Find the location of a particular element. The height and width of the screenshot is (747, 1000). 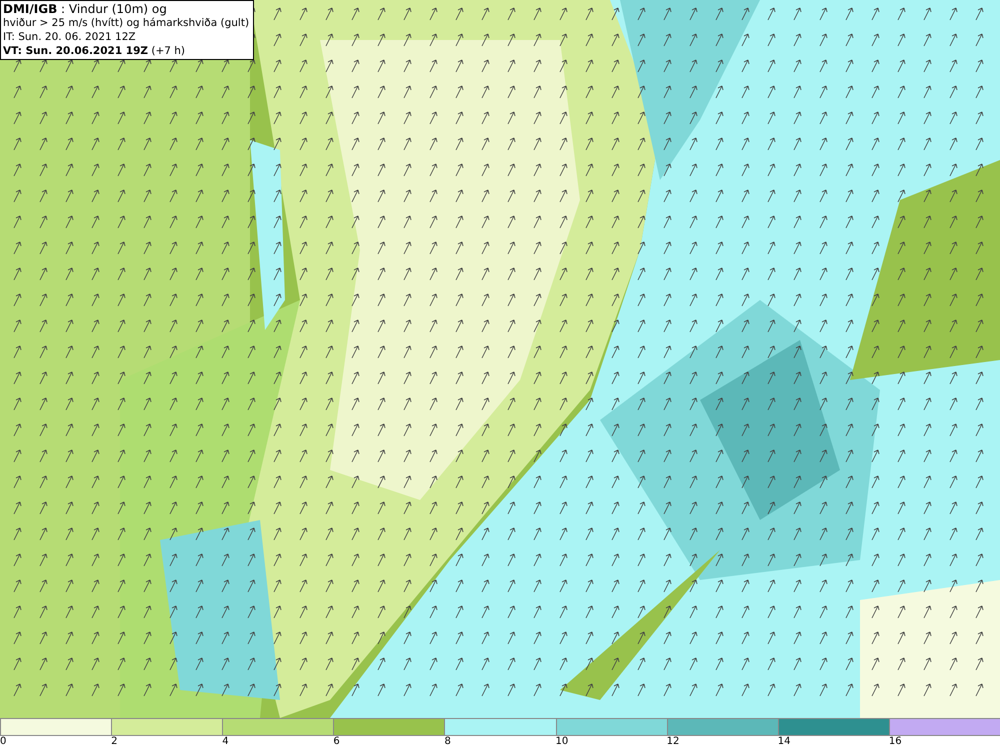

title-line: DMI/IGB : Vindur (10m) og is located at coordinates (85, 9).